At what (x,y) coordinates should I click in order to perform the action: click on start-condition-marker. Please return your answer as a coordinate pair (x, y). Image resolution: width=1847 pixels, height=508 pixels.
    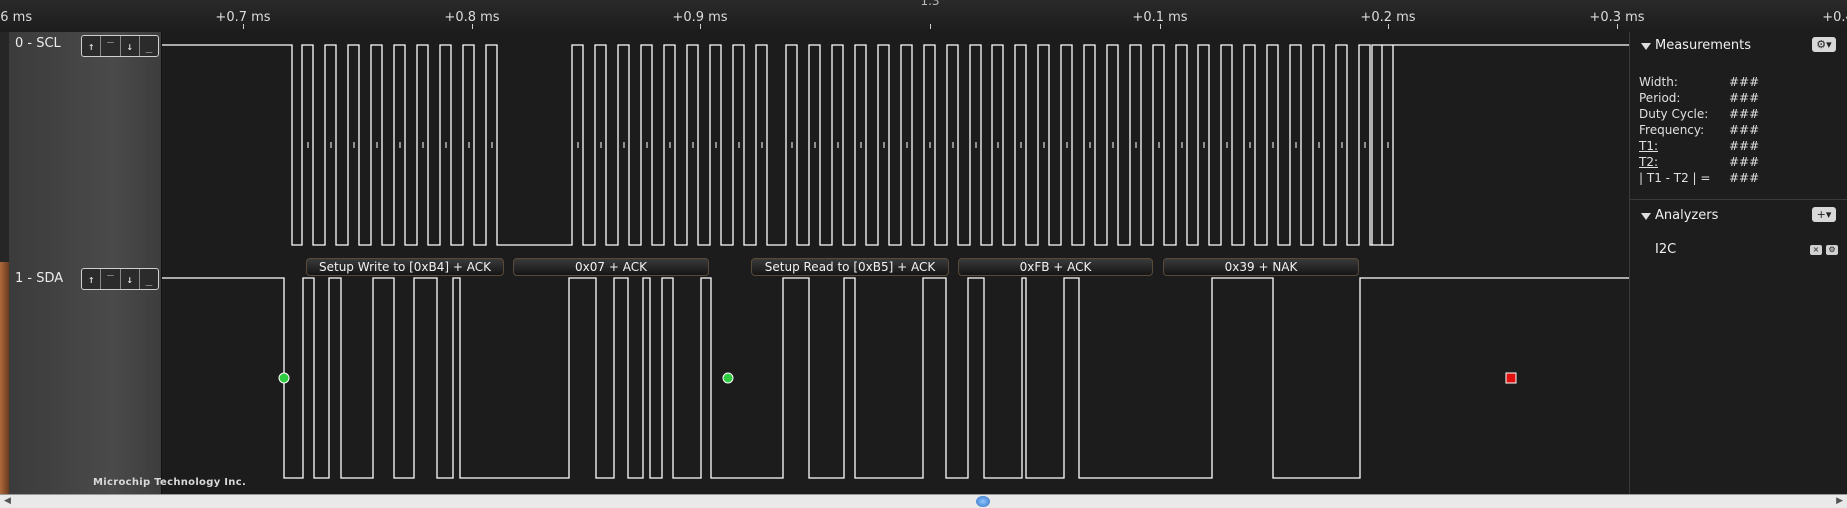
    Looking at the image, I should click on (284, 378).